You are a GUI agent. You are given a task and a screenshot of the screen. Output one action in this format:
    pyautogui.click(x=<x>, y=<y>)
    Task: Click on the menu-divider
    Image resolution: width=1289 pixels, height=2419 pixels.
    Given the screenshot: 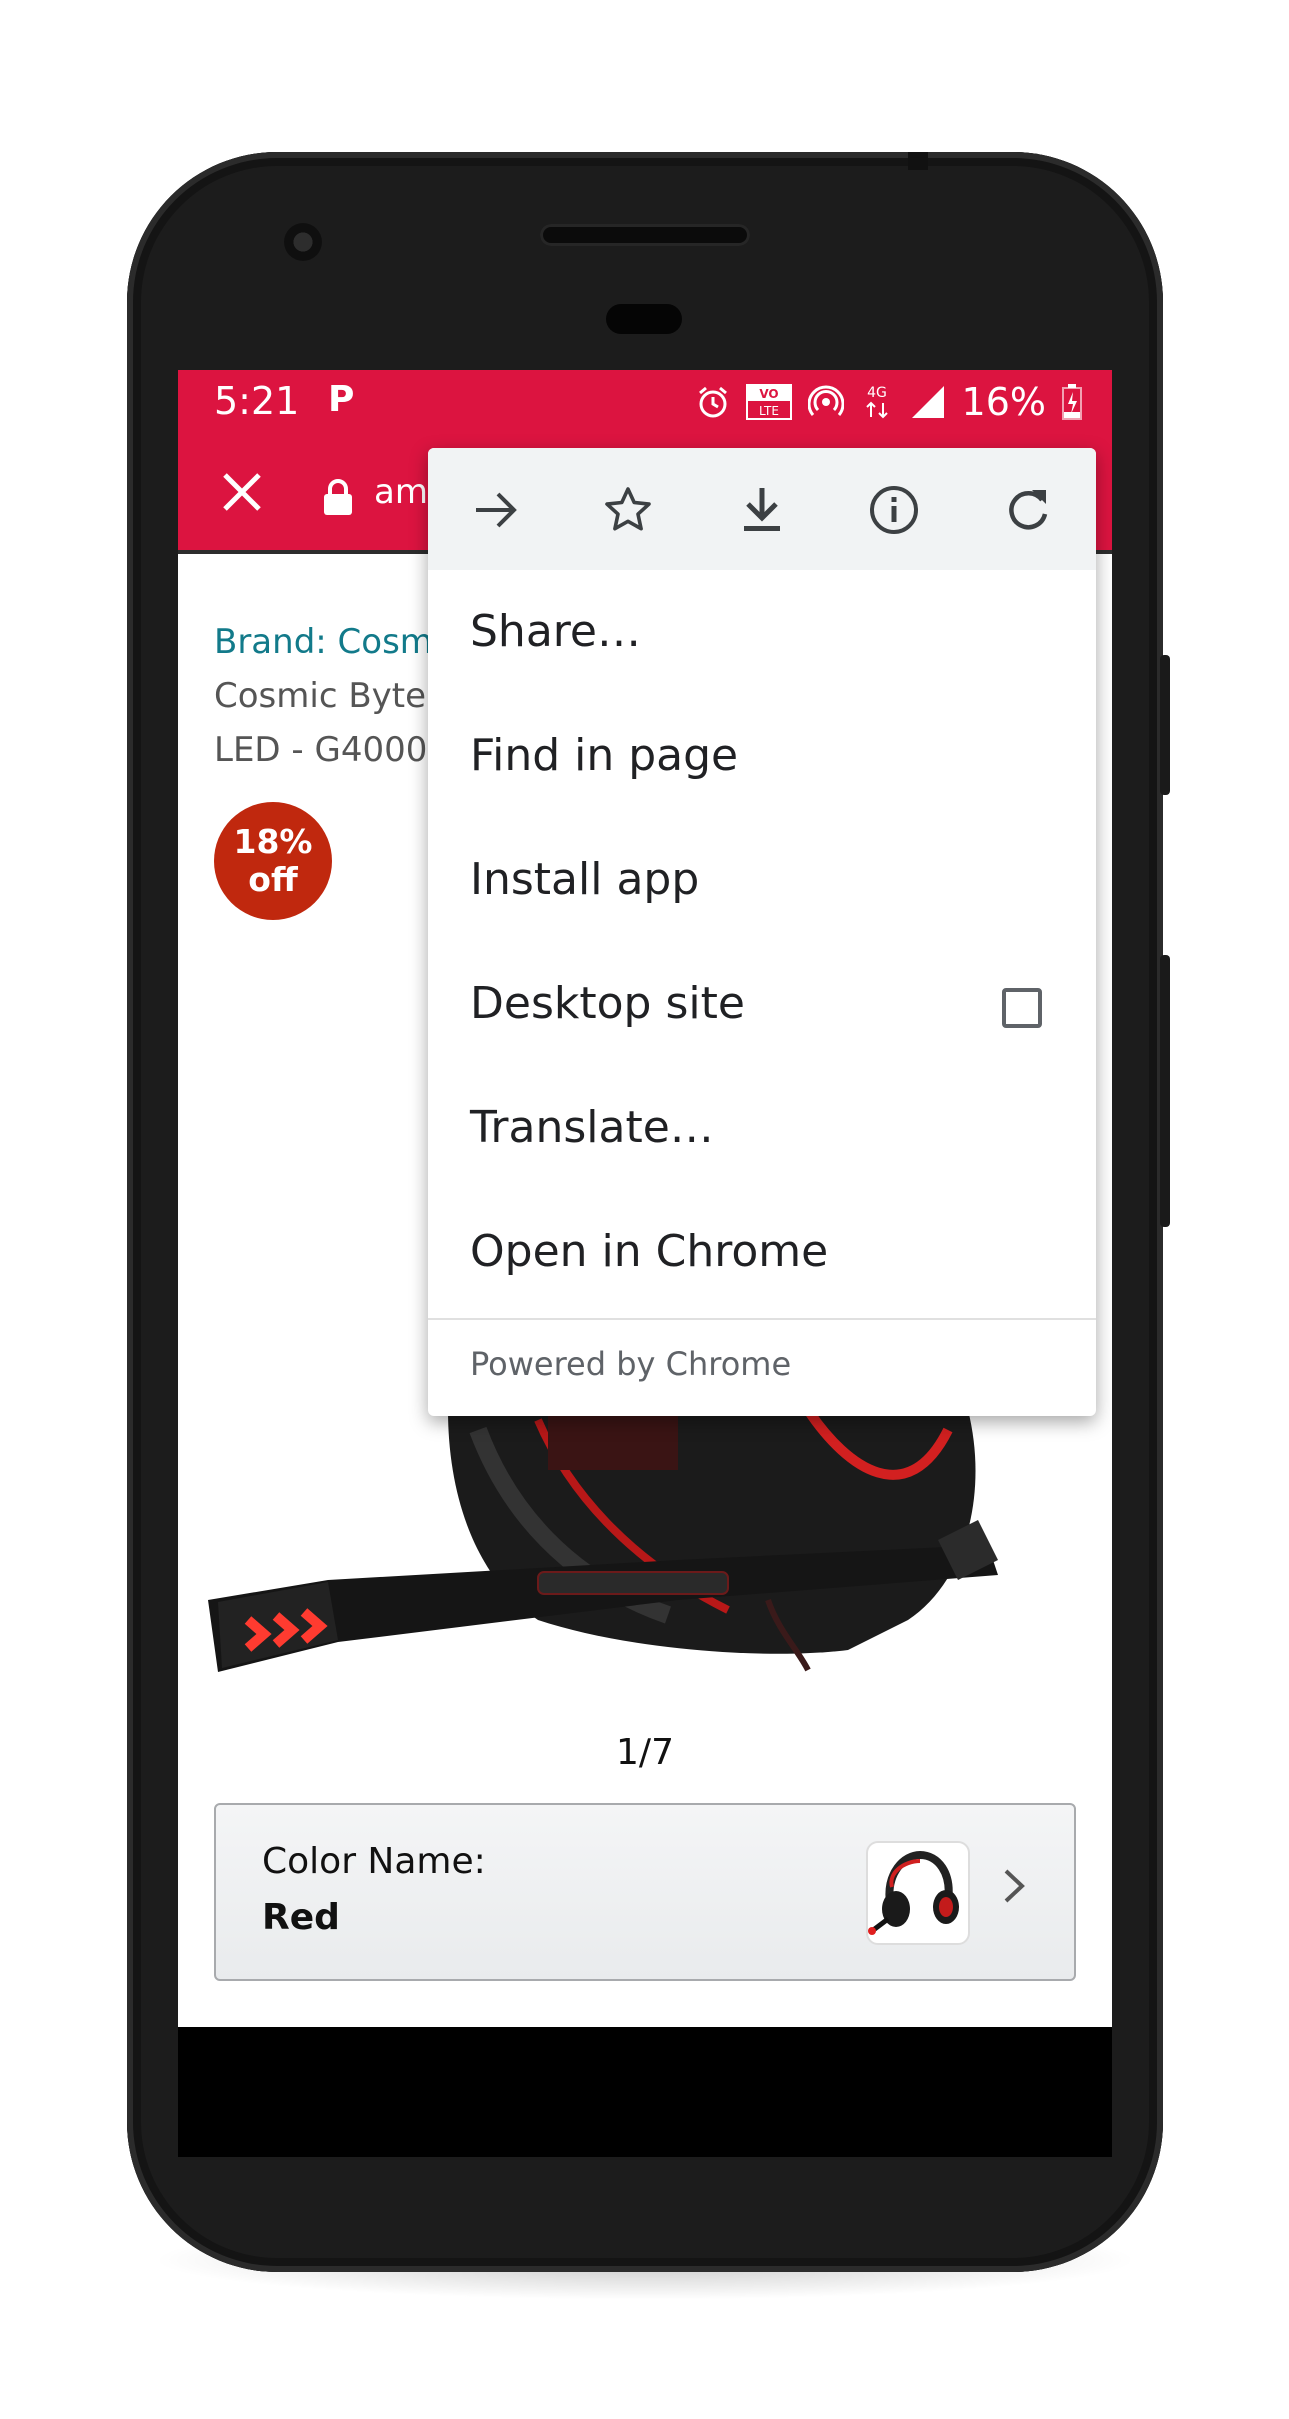 What is the action you would take?
    pyautogui.click(x=762, y=1319)
    